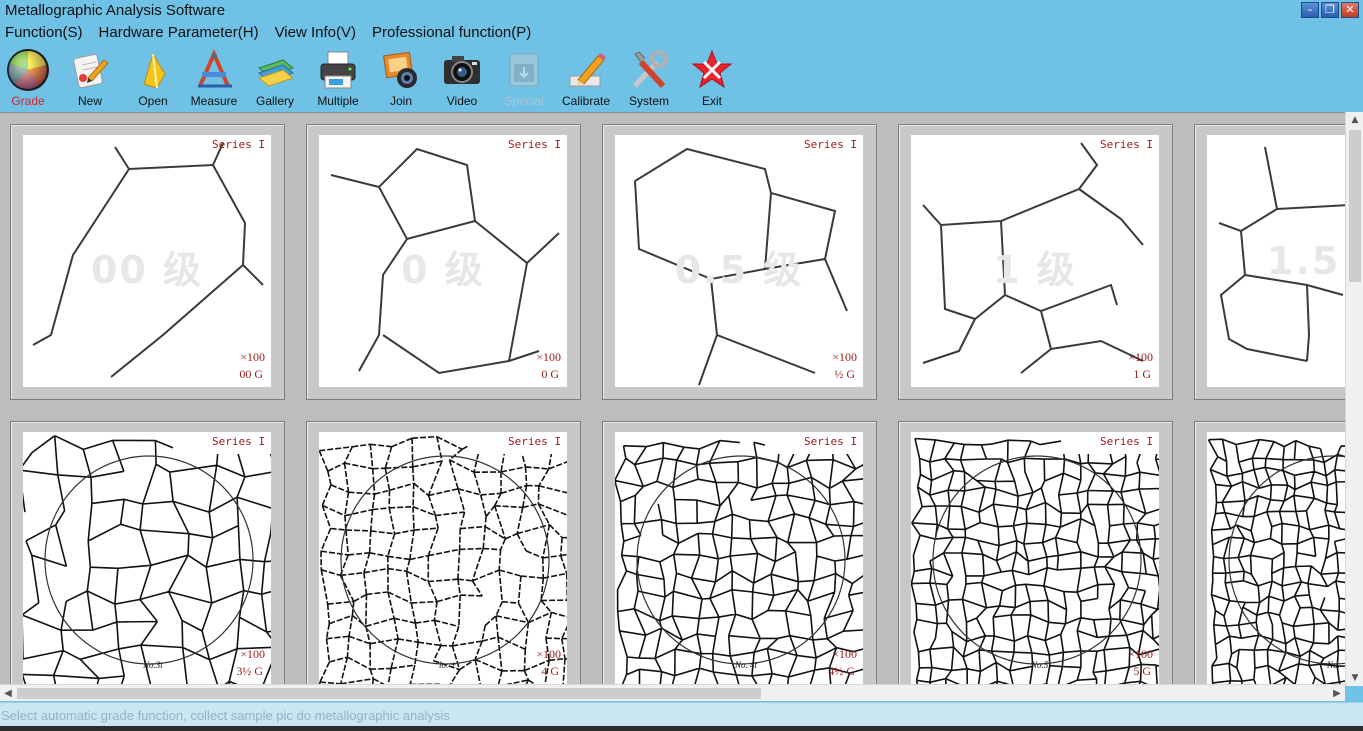 This screenshot has width=1363, height=731. I want to click on video-label: Video, so click(462, 101).